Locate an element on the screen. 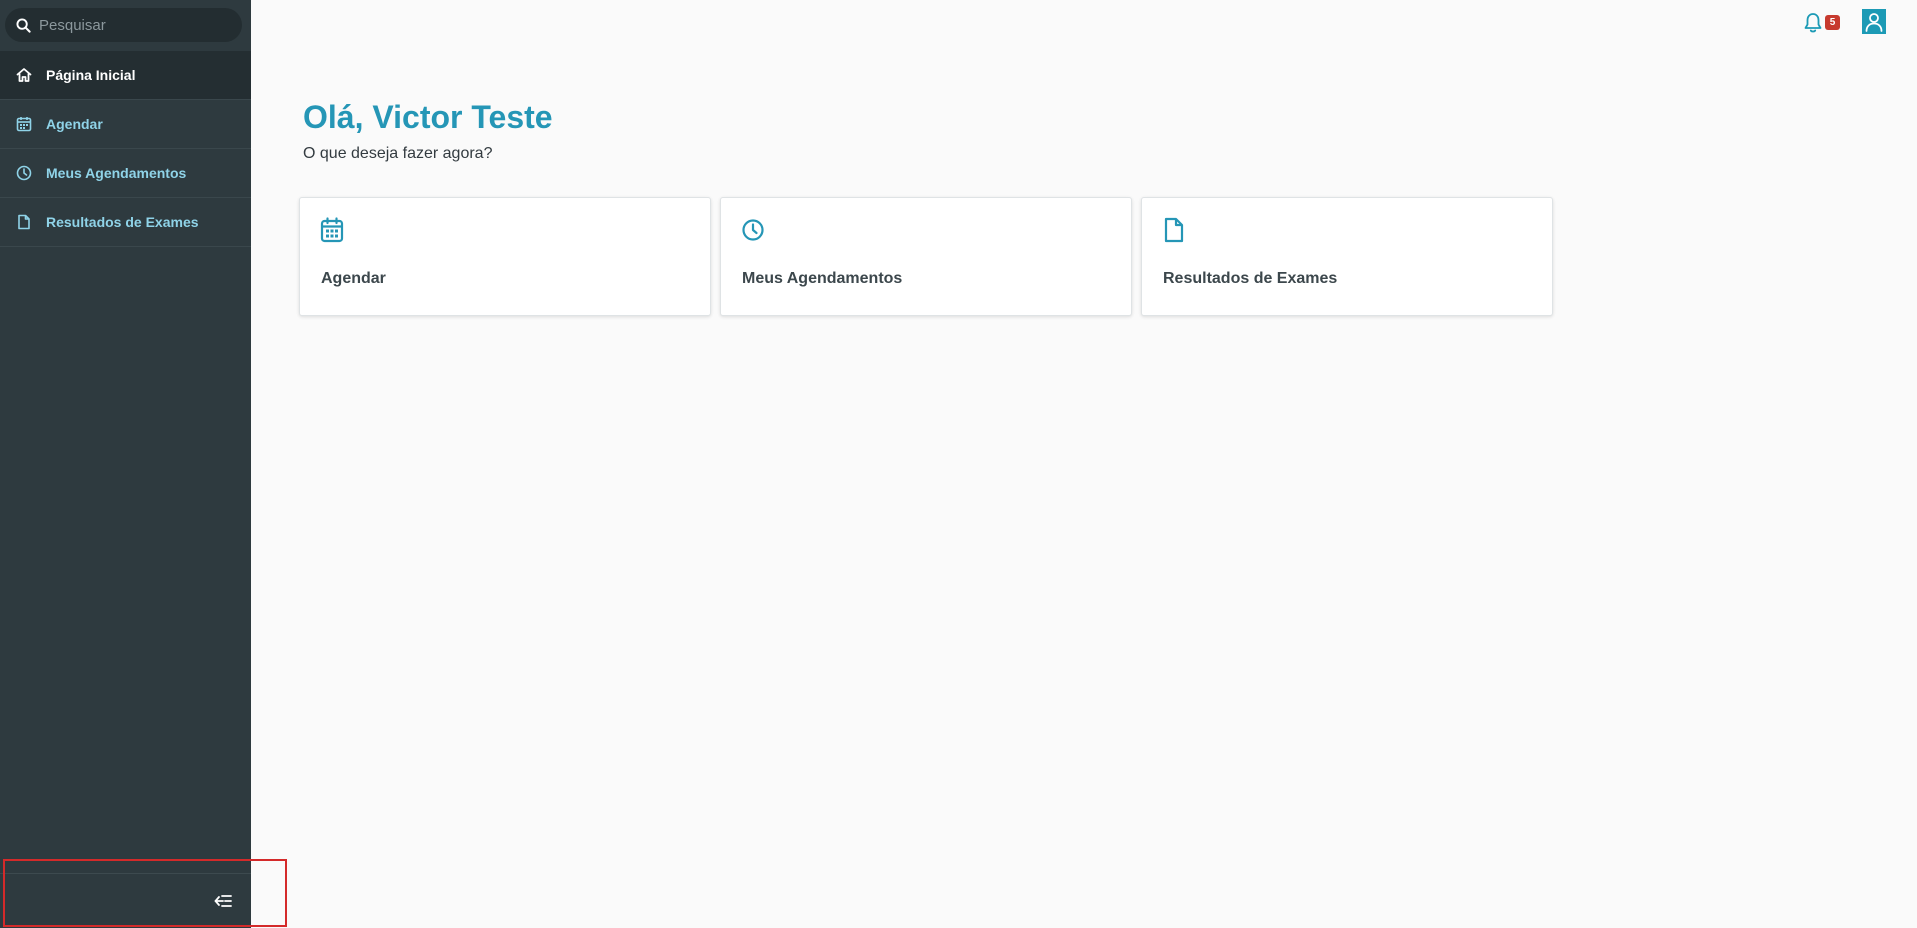 This screenshot has height=928, width=1917. notifications-button is located at coordinates (1813, 23).